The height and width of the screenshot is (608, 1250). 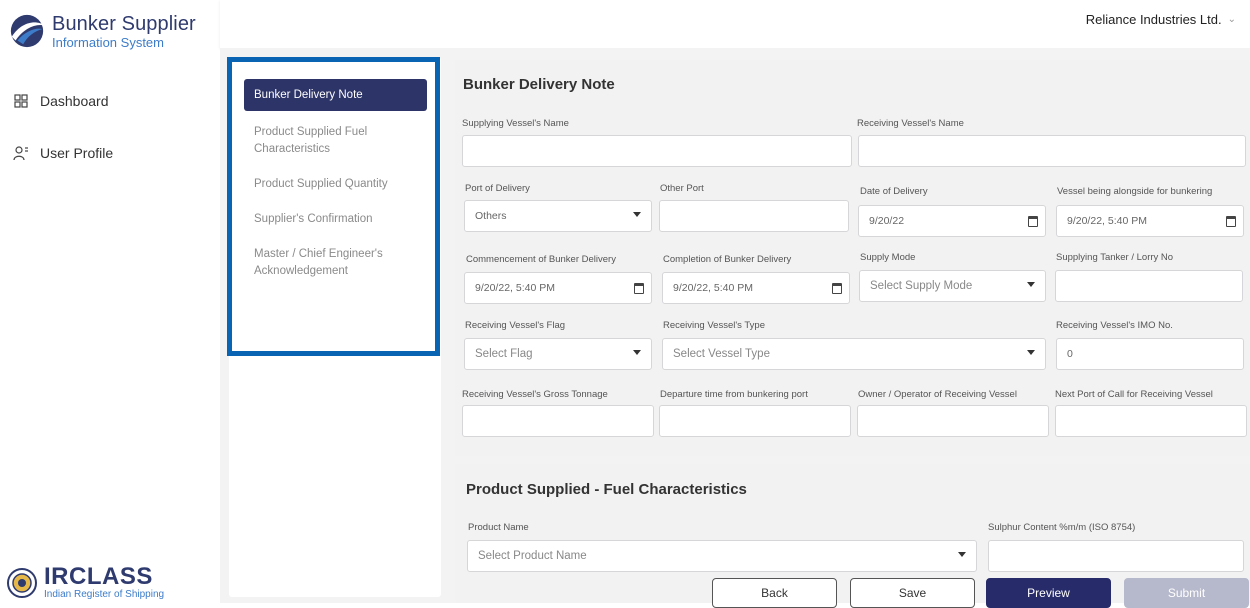 I want to click on nav-item-user-profile: User Profile, so click(x=62, y=153).